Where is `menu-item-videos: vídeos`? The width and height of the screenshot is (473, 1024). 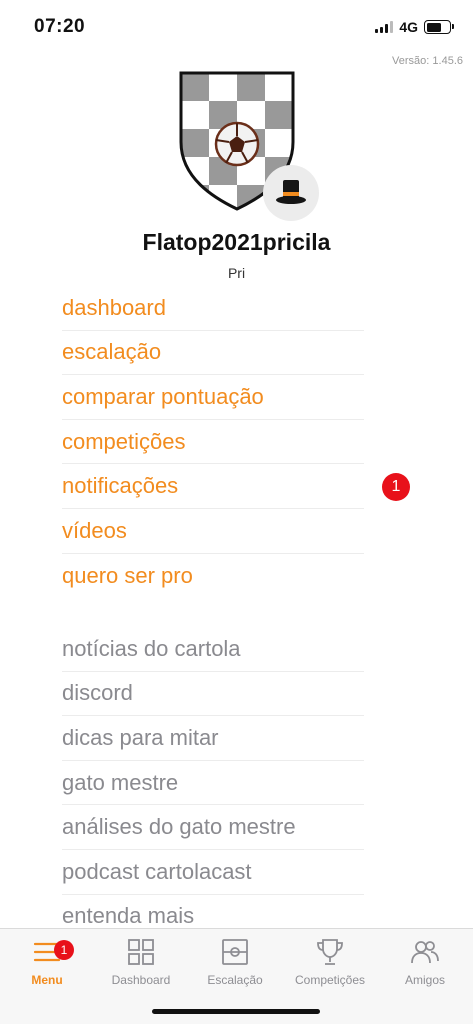 menu-item-videos: vídeos is located at coordinates (213, 531).